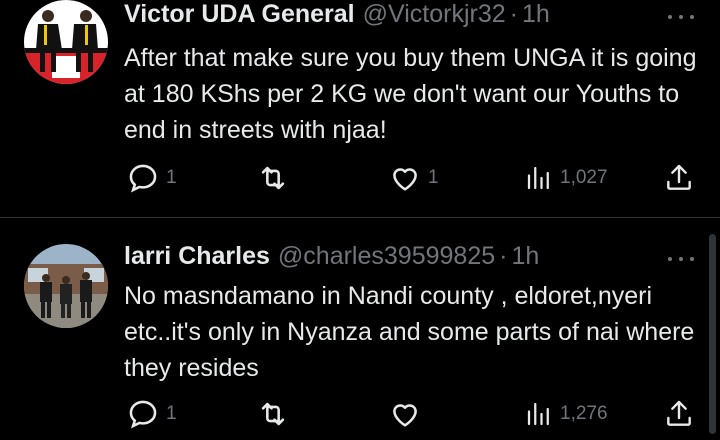 The width and height of the screenshot is (720, 440). I want to click on display-name: larri Charles, so click(197, 256).